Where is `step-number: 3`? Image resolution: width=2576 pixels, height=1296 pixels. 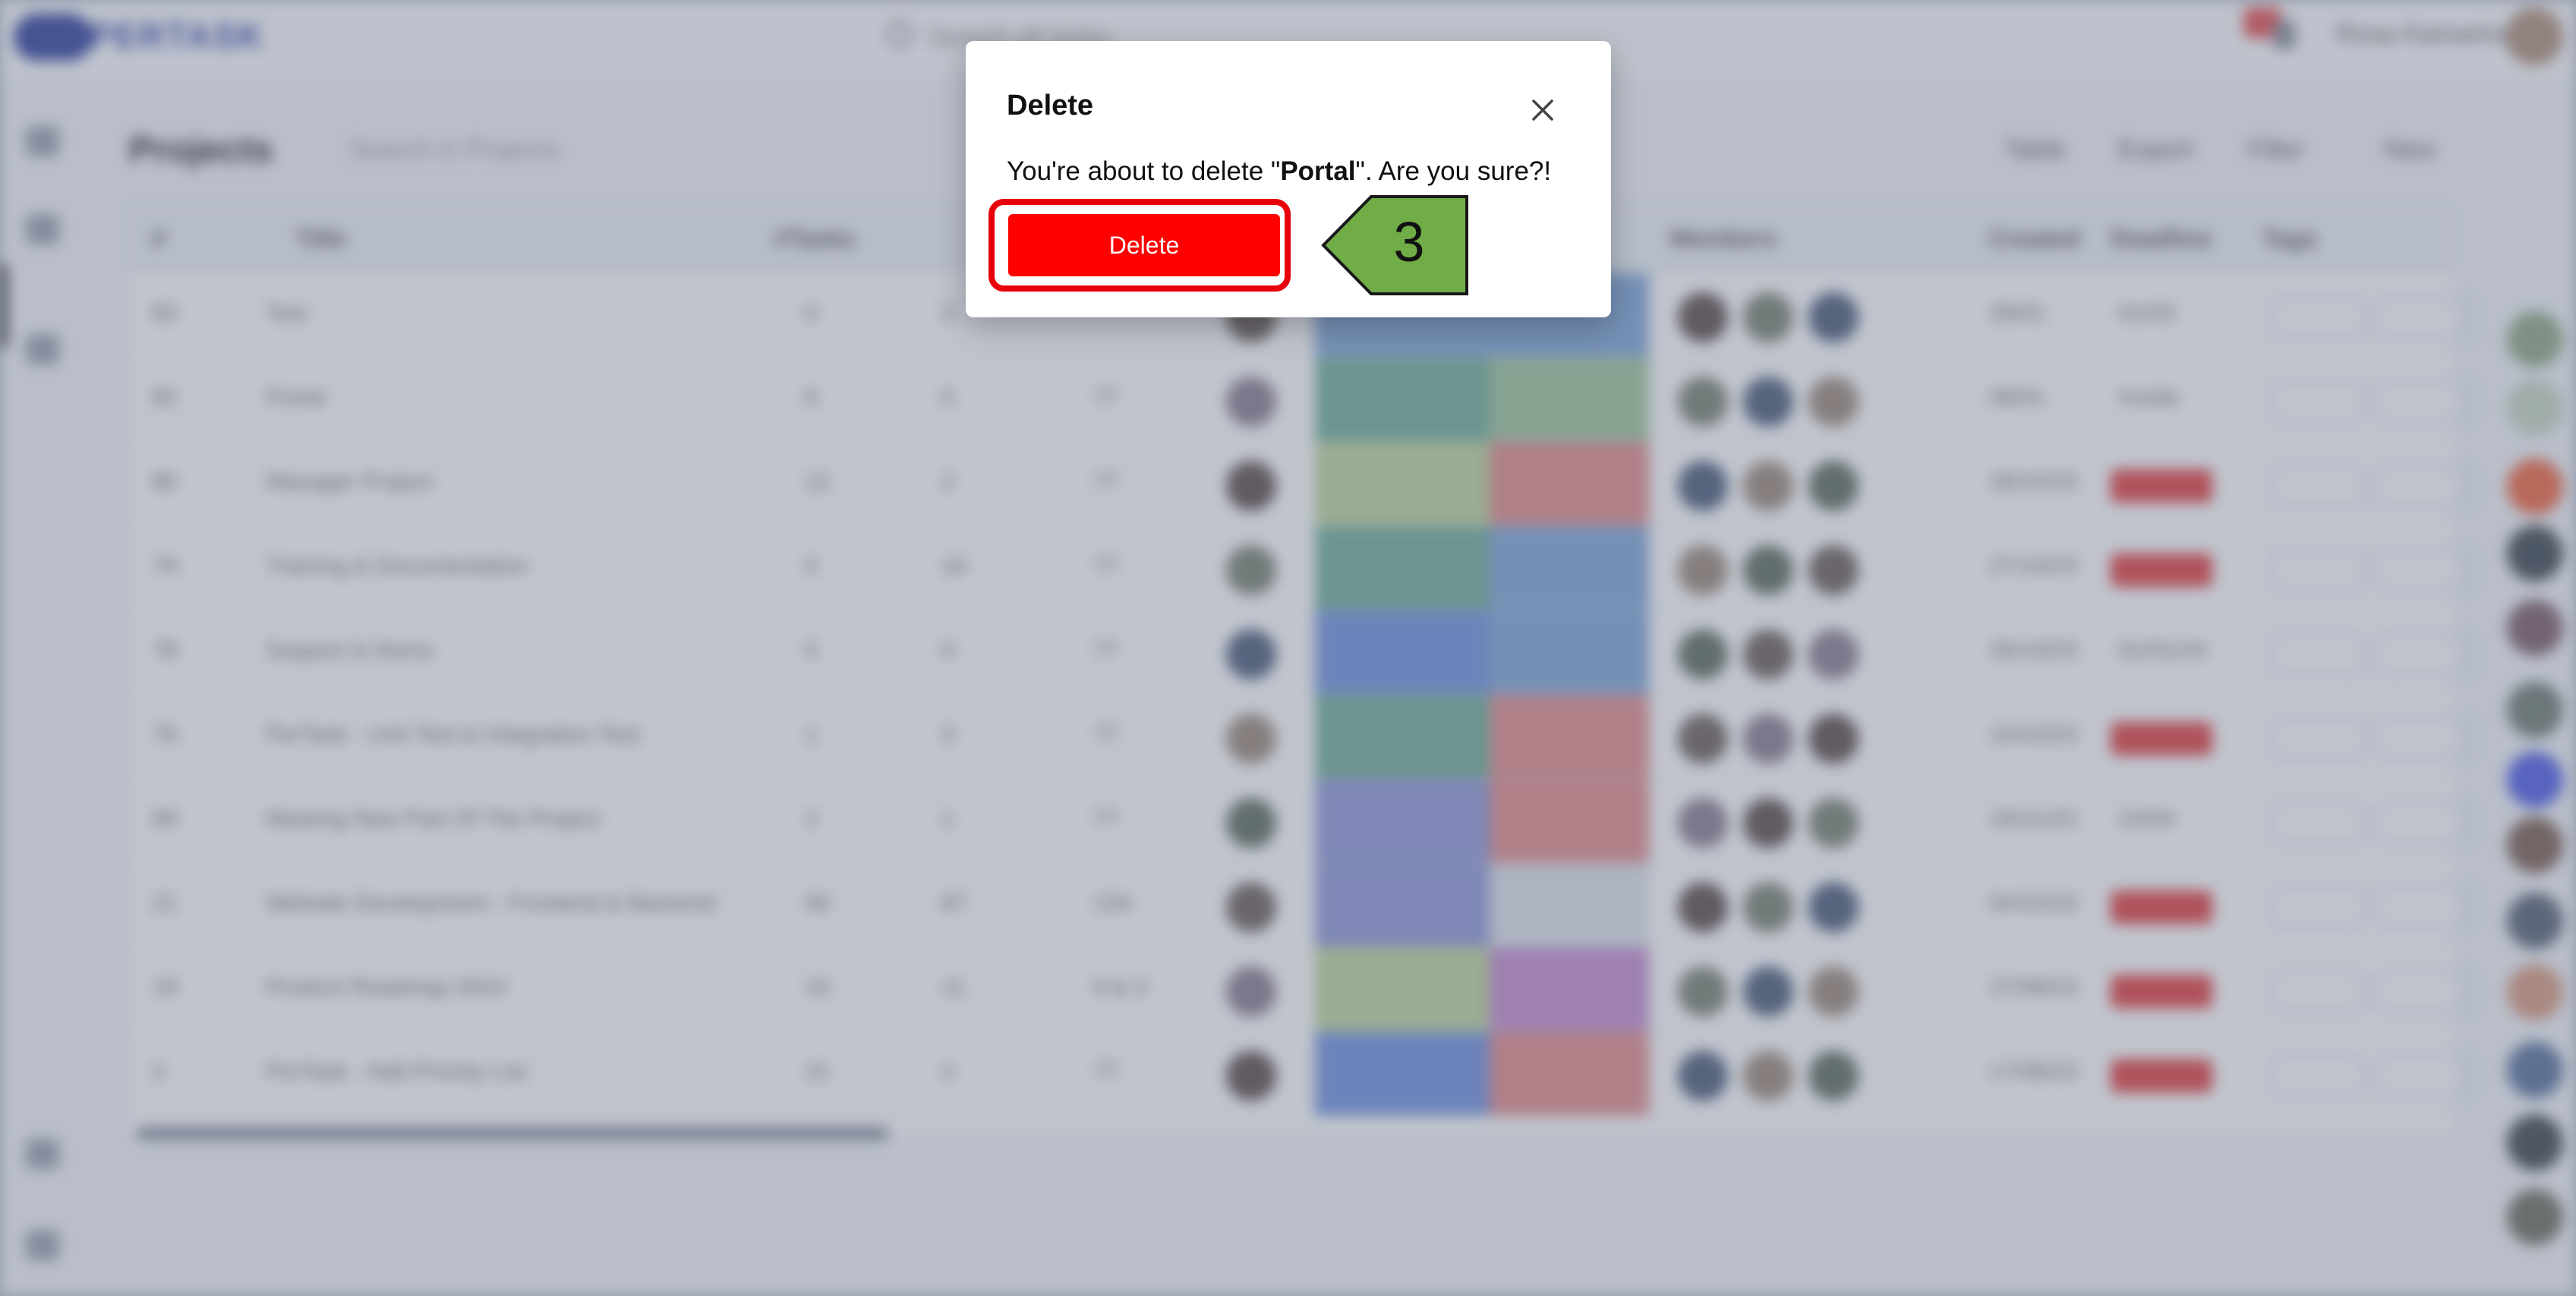 step-number: 3 is located at coordinates (1408, 241).